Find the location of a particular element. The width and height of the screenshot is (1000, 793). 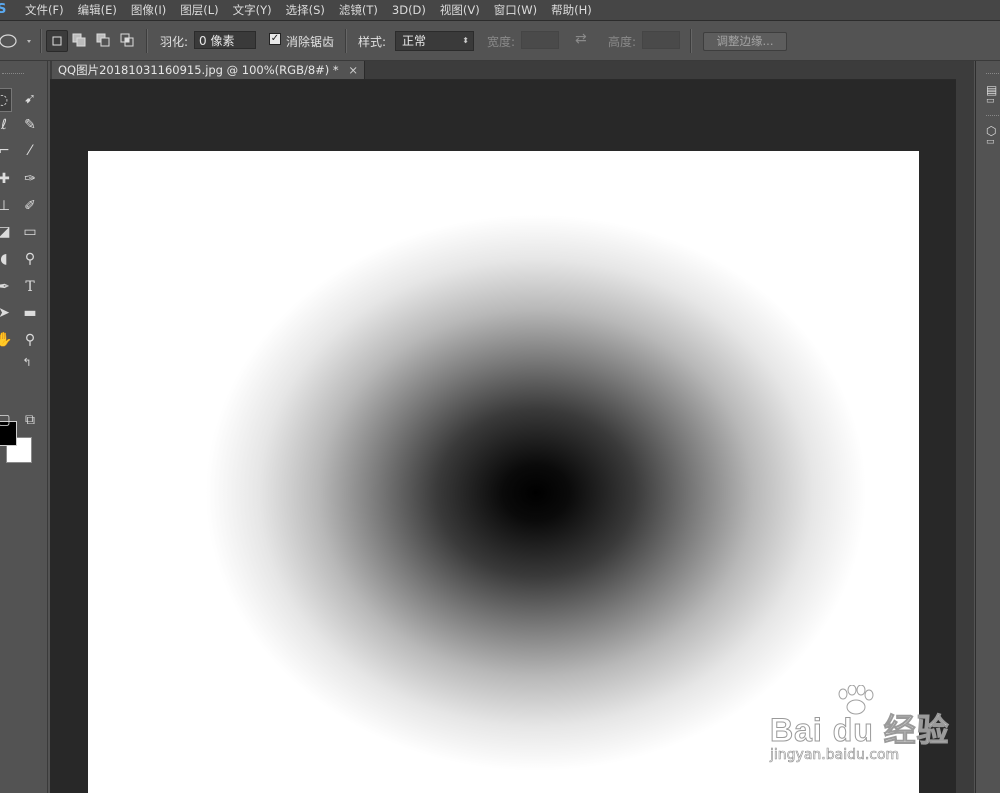

marquee-tool-icon: ◌ is located at coordinates (6, 100).